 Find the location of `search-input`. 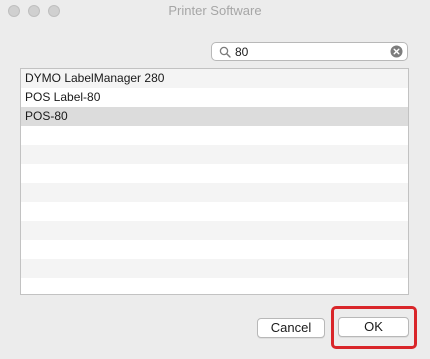

search-input is located at coordinates (310, 51).